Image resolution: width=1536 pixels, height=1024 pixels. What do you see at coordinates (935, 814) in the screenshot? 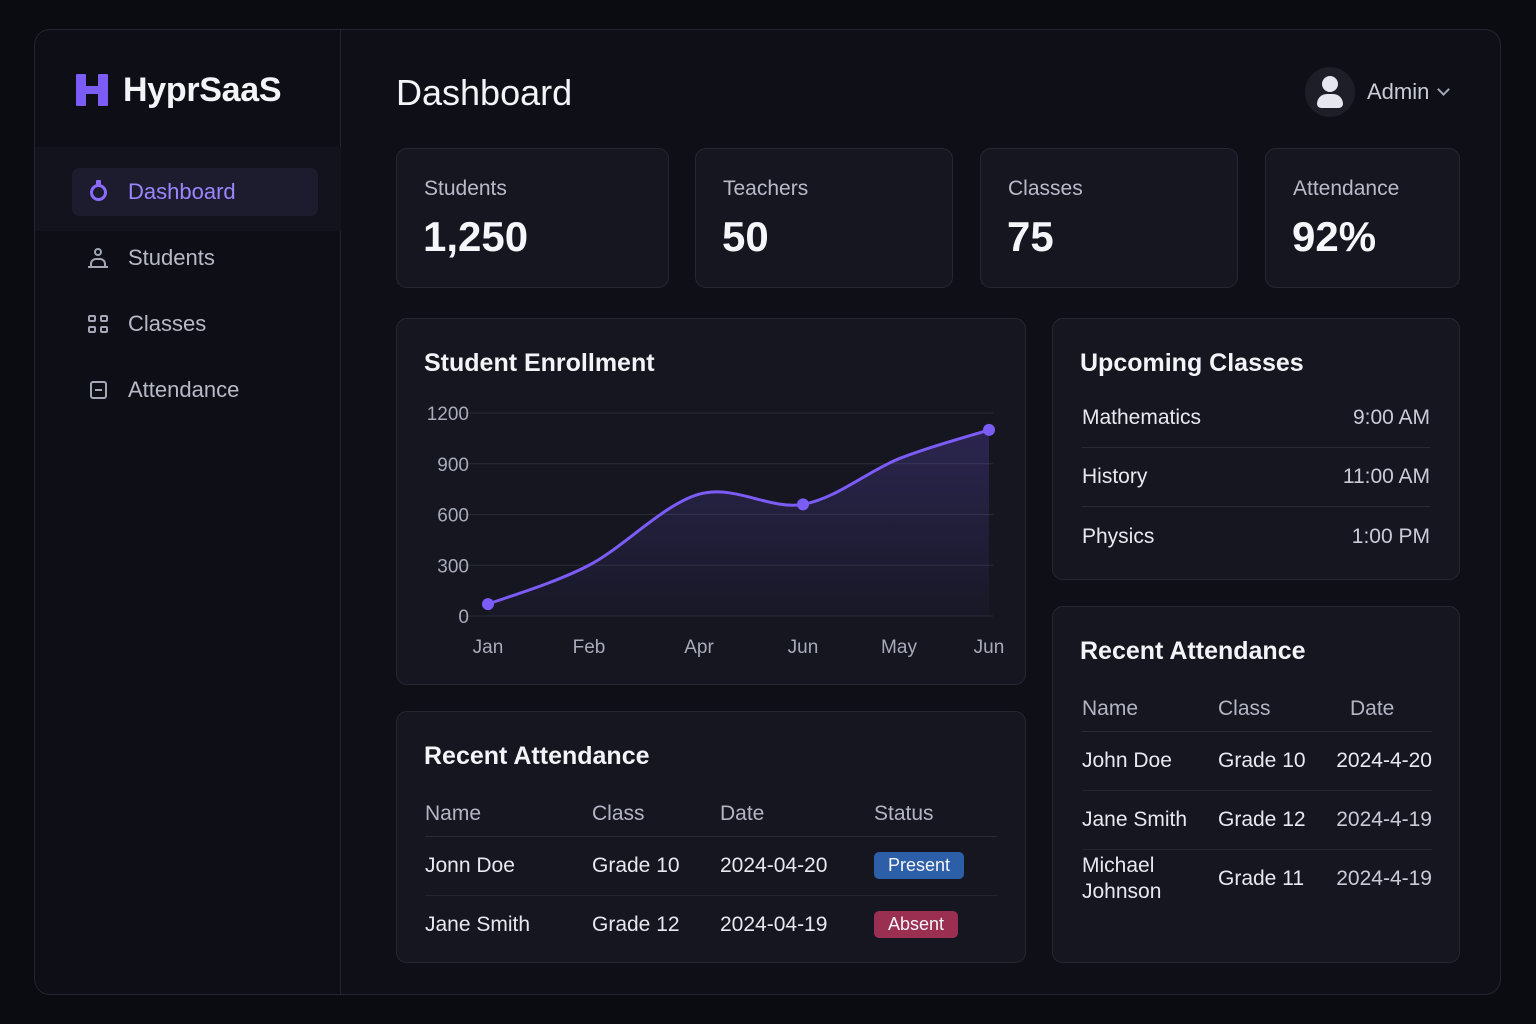
I see `column-header: Status` at bounding box center [935, 814].